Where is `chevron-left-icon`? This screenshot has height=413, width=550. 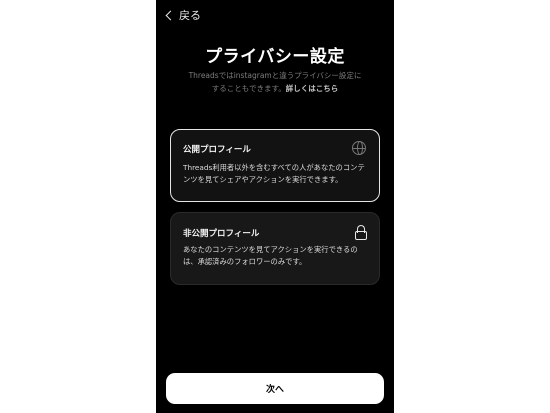
chevron-left-icon is located at coordinates (170, 15).